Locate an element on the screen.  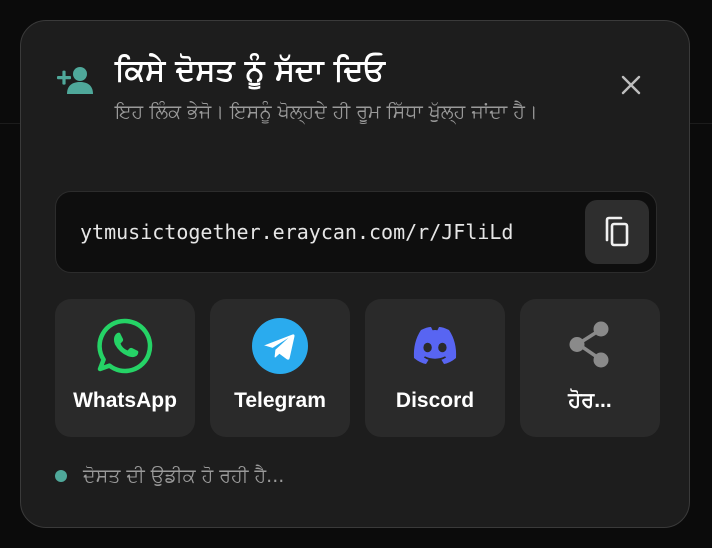
invite-link-text: ytmusictogether.eraycan.com/r/JFliLd is located at coordinates (296, 232).